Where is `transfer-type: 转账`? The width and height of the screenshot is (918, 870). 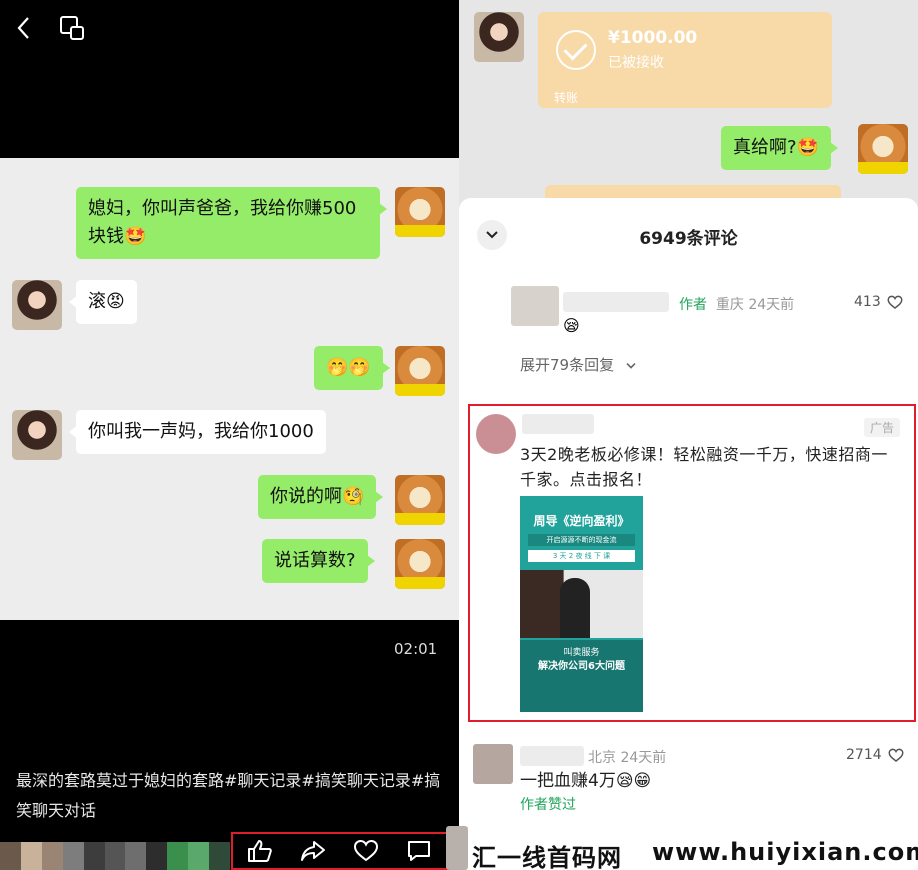 transfer-type: 转账 is located at coordinates (566, 98).